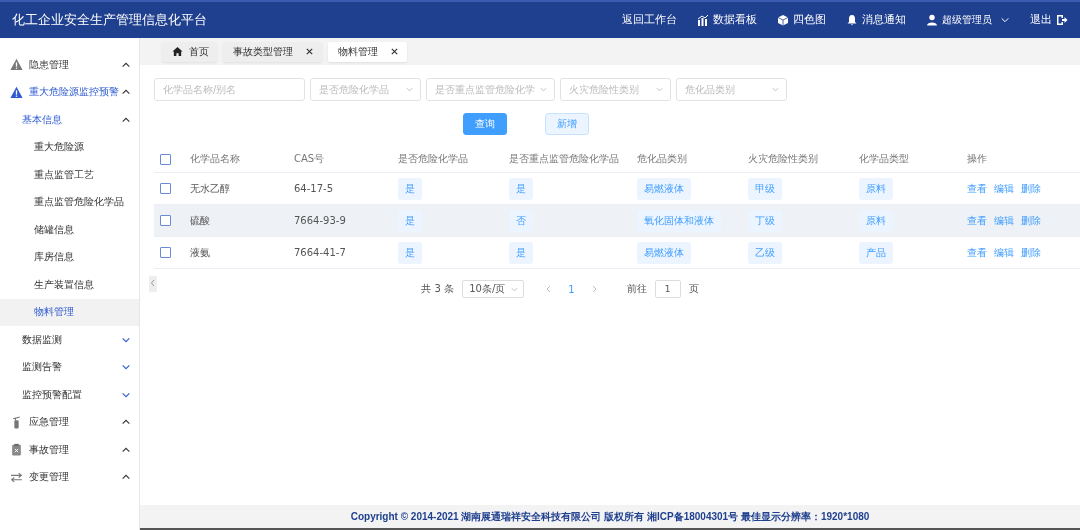  What do you see at coordinates (153, 284) in the screenshot?
I see `collapse-handle` at bounding box center [153, 284].